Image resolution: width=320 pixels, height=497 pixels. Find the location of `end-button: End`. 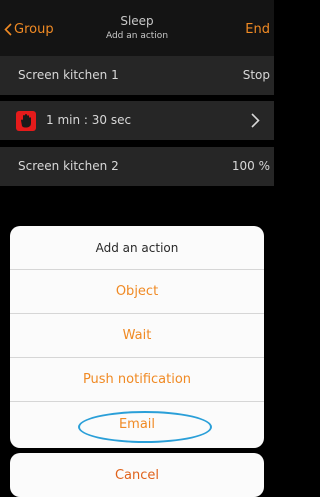

end-button: End is located at coordinates (255, 29).